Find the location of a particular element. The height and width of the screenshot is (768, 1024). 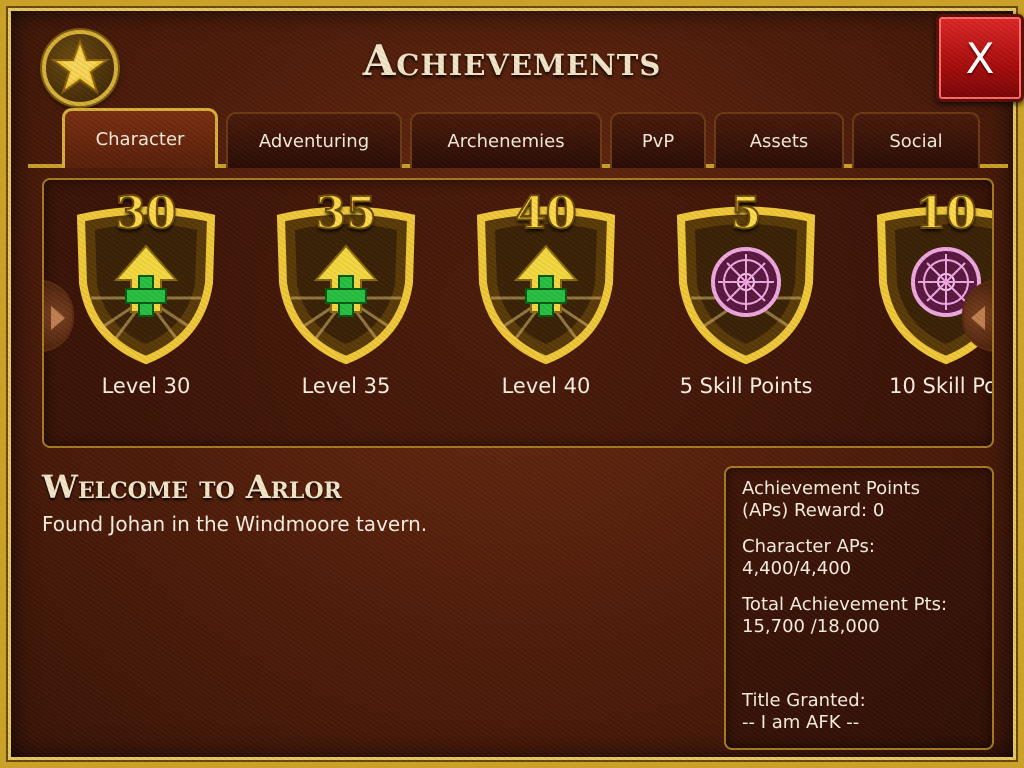

tab-assets: Assets is located at coordinates (779, 140).